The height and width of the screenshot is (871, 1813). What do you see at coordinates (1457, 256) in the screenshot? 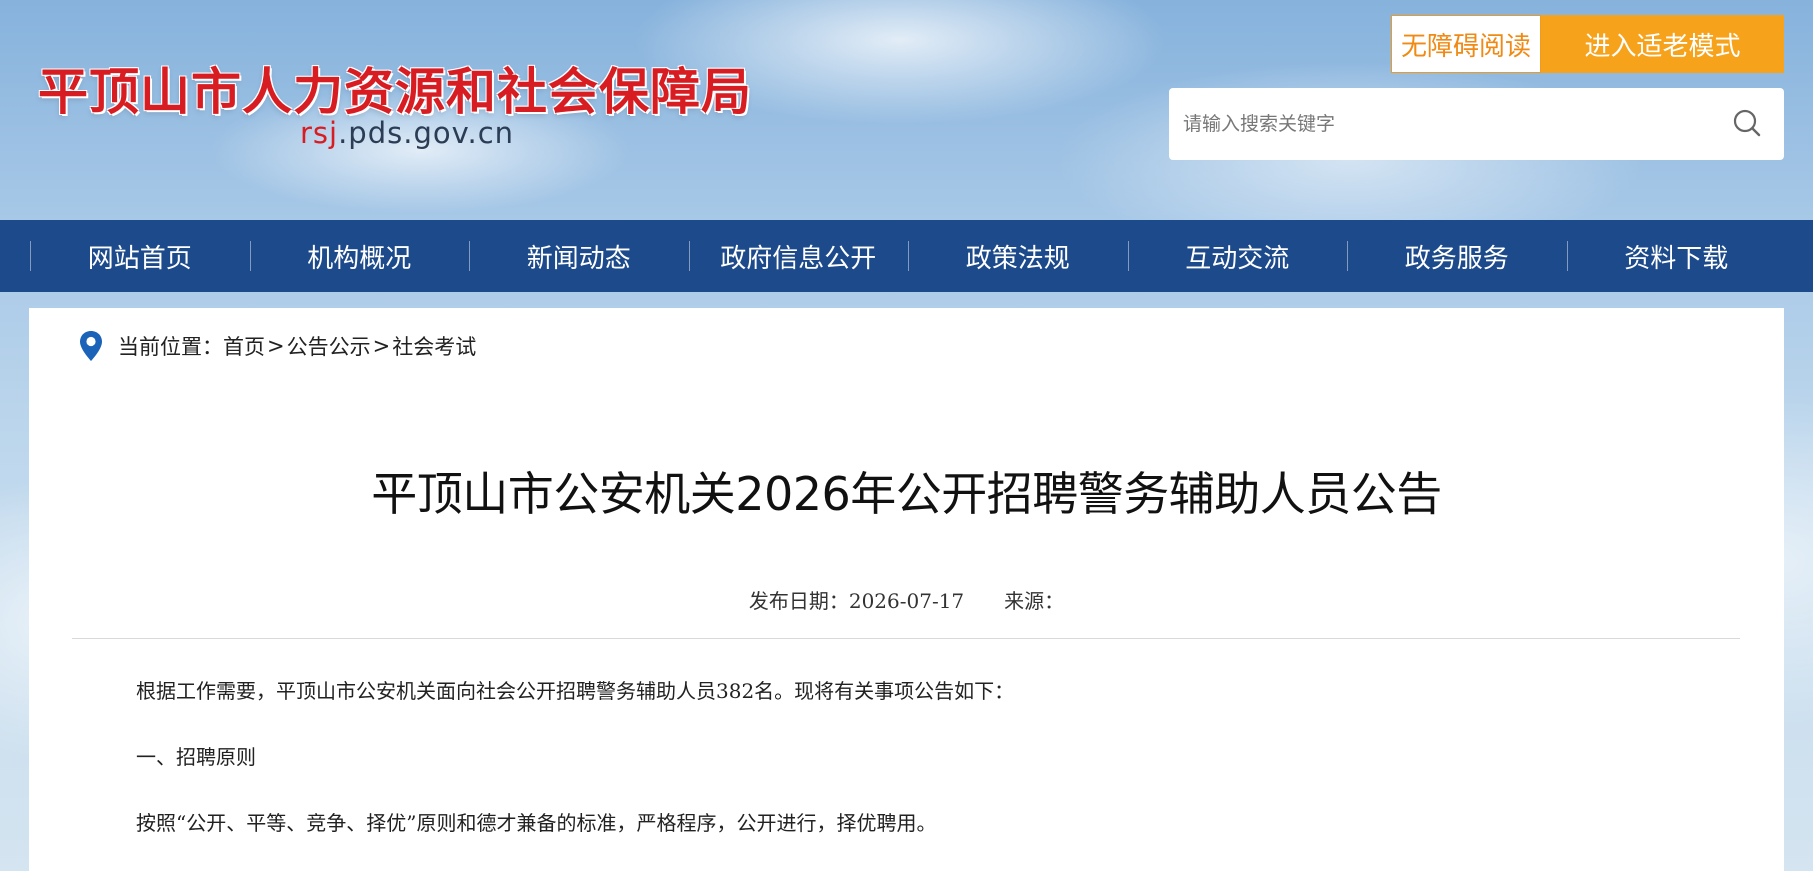
I see `nav-item-services: 政务服务` at bounding box center [1457, 256].